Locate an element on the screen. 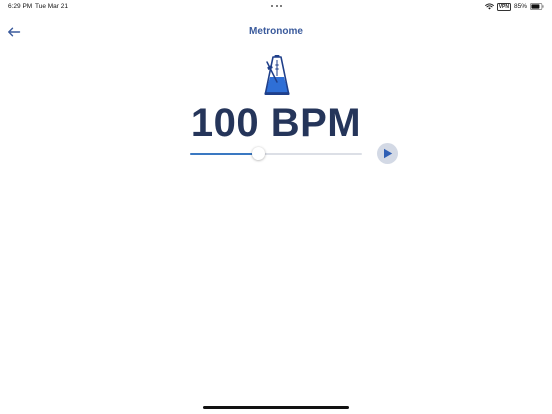  status-date: Tue Mar 21 is located at coordinates (51, 6).